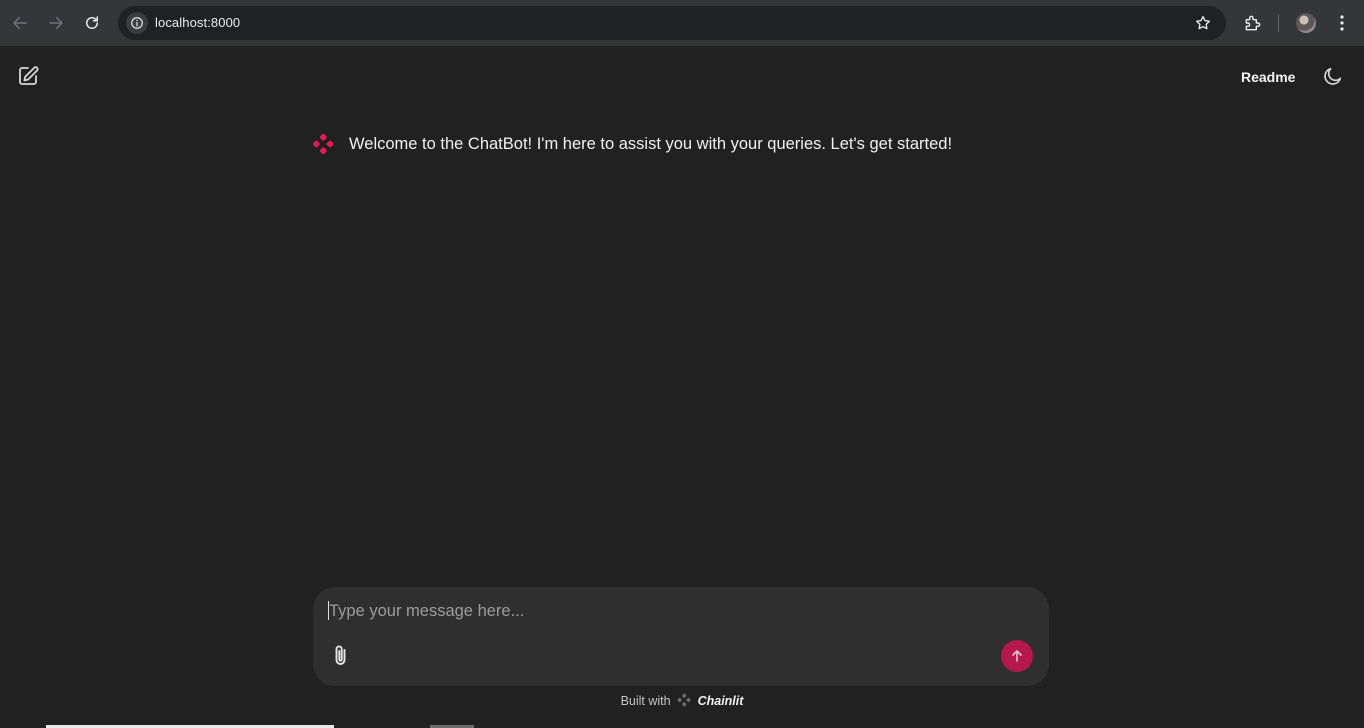 This screenshot has height=728, width=1364. Describe the element at coordinates (672, 23) in the screenshot. I see `address-bar: localhost:8000` at that location.